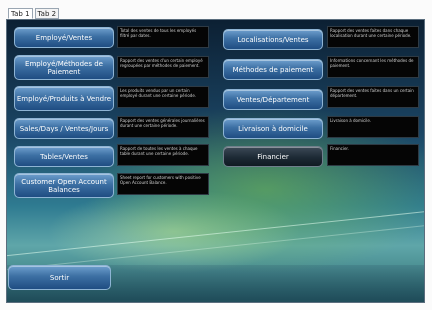  Describe the element at coordinates (273, 128) in the screenshot. I see `report-home-delivery-button: Livraison à domicile` at that location.